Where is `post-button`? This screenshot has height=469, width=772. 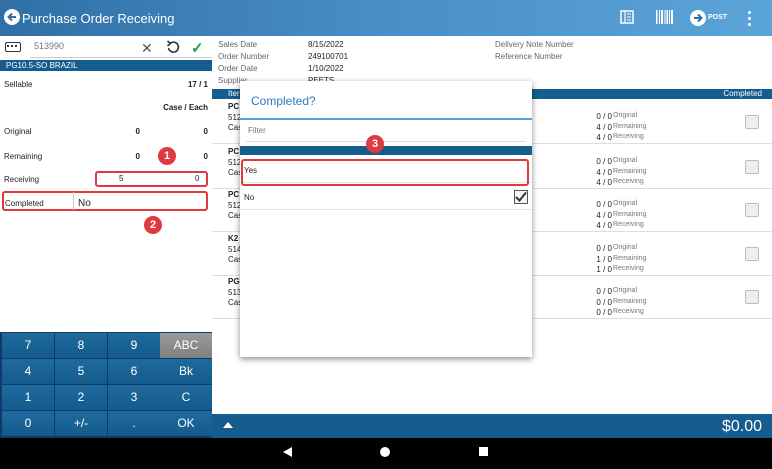
post-button is located at coordinates (698, 18).